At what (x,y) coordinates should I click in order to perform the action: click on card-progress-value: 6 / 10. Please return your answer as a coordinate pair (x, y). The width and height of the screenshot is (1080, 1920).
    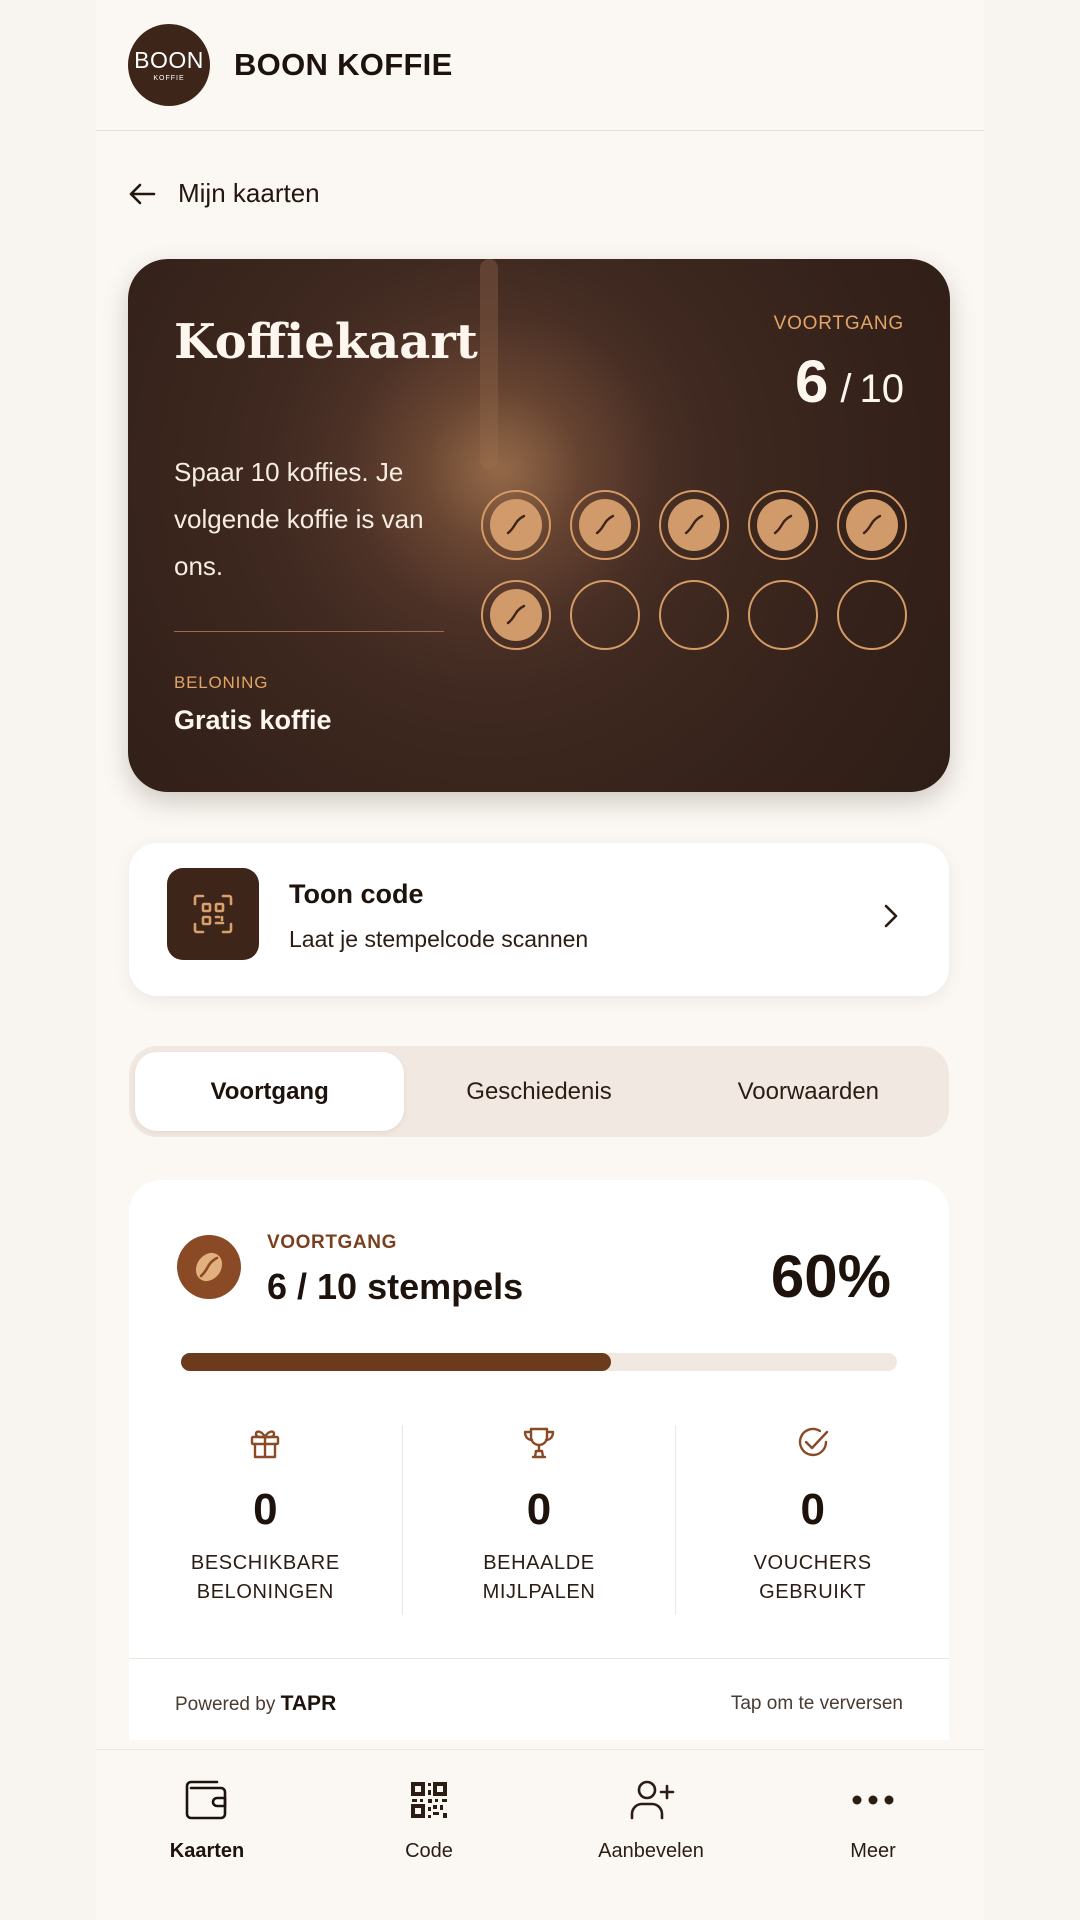
    Looking at the image, I should click on (849, 381).